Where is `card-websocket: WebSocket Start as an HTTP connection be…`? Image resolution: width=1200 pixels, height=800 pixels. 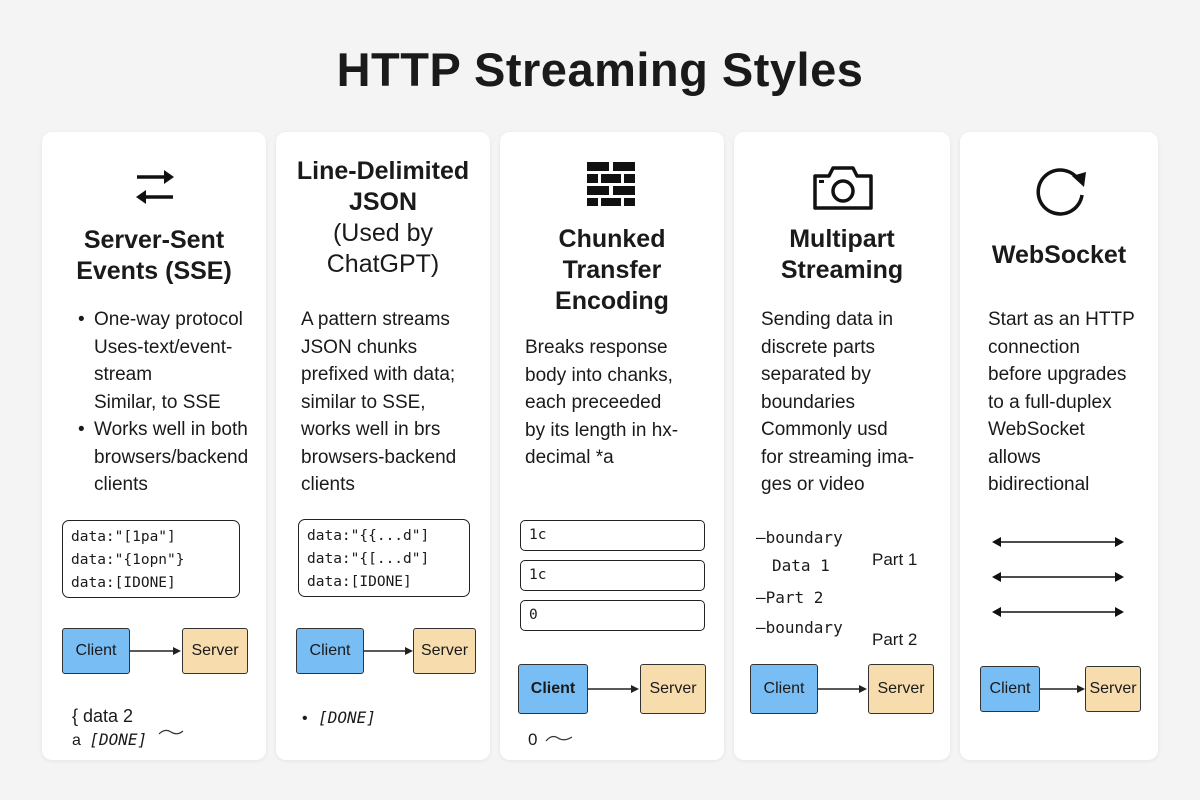
card-websocket: WebSocket Start as an HTTP connection be… is located at coordinates (1059, 446).